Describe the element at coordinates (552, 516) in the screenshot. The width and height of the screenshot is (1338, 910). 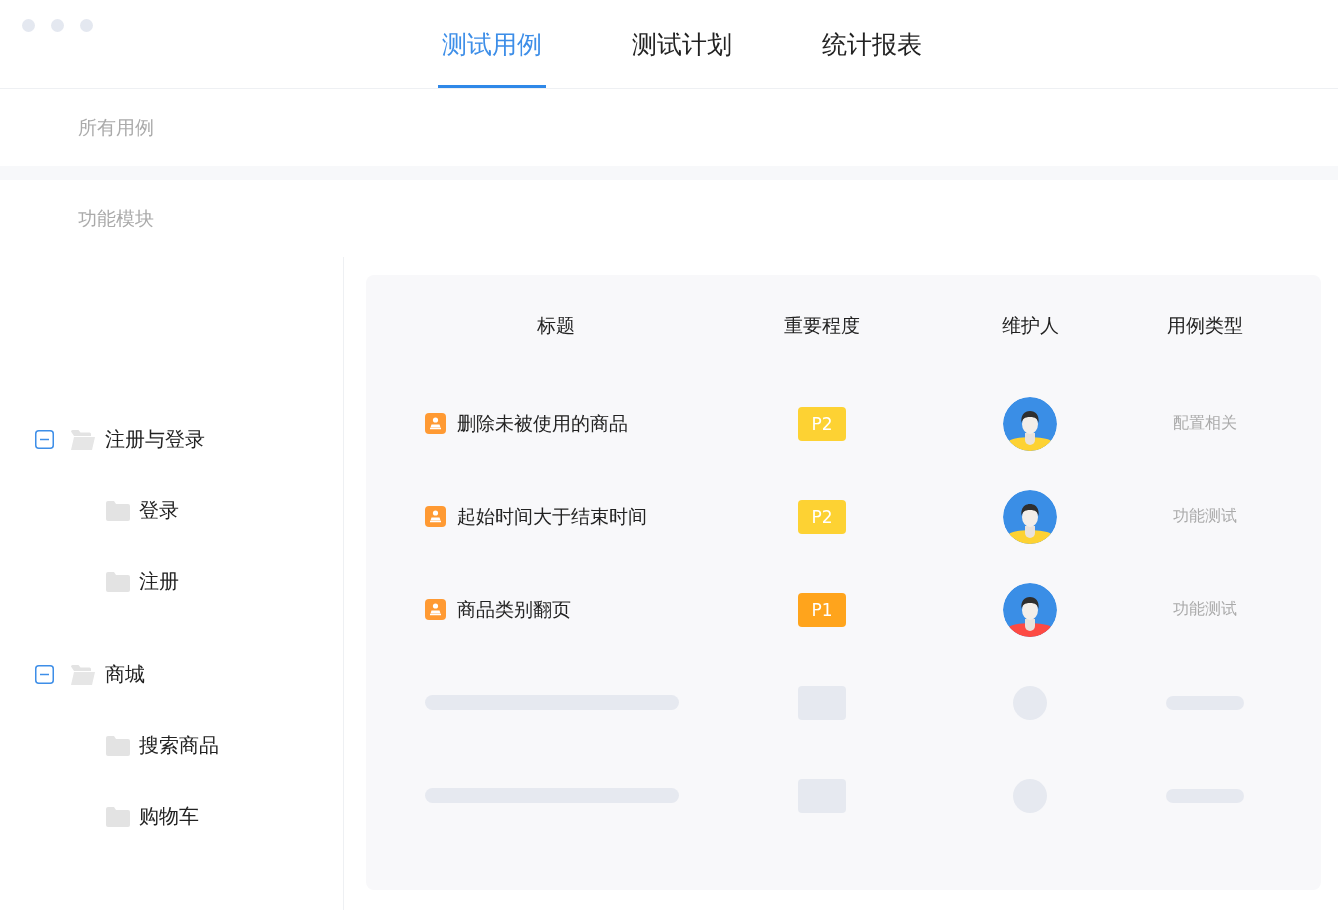
I see `case-title: 起始时间大于结束时间` at that location.